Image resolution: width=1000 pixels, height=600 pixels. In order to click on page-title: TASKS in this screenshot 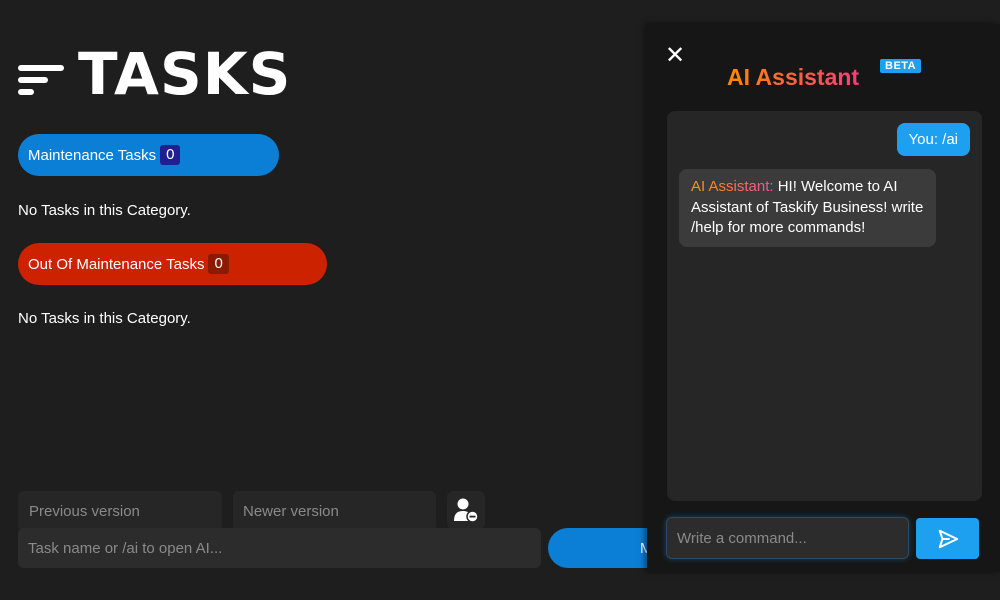, I will do `click(185, 74)`.